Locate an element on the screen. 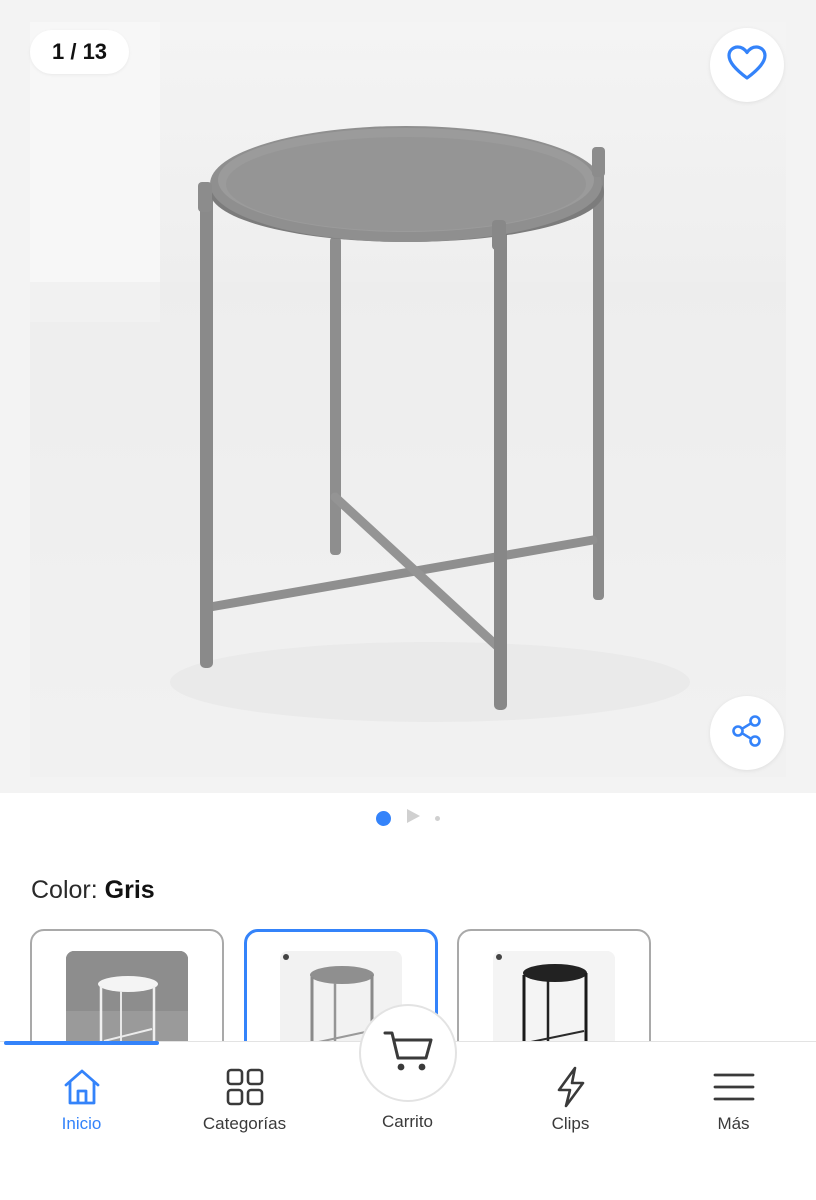 This screenshot has width=816, height=1200. nav-item-label: Categorías is located at coordinates (244, 1123).